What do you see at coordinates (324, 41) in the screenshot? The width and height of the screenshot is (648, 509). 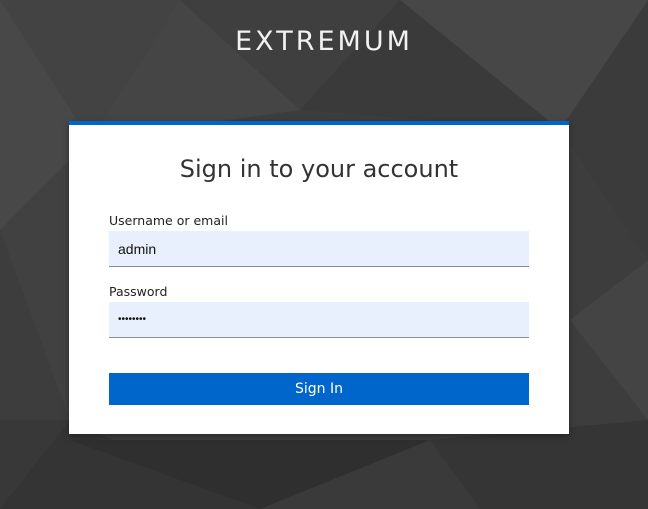 I see `brand-title: EXTREMUM` at bounding box center [324, 41].